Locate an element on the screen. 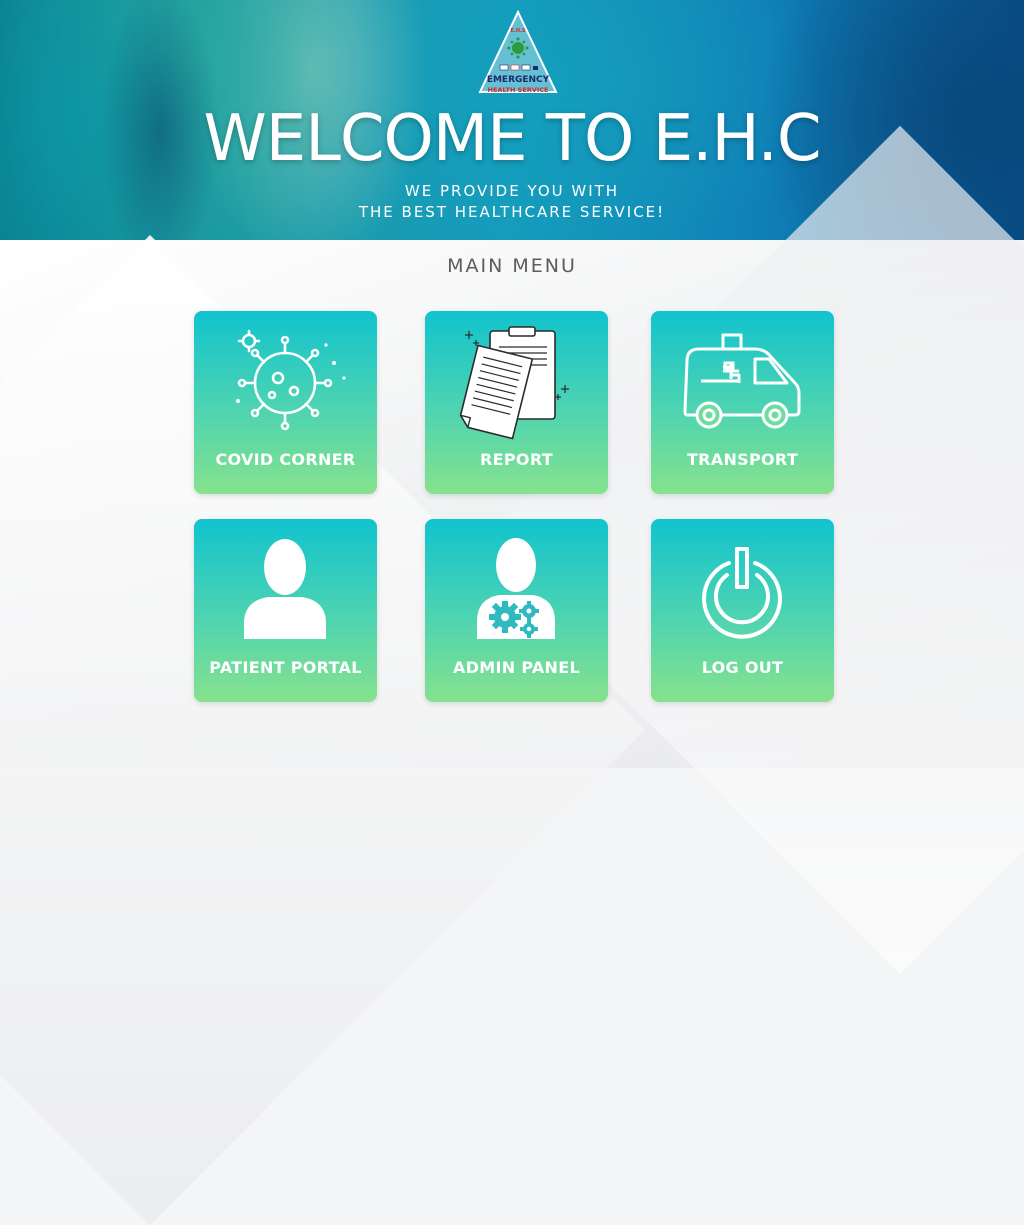 This screenshot has width=1024, height=1225. logo-line1: EMERGENCY is located at coordinates (518, 80).